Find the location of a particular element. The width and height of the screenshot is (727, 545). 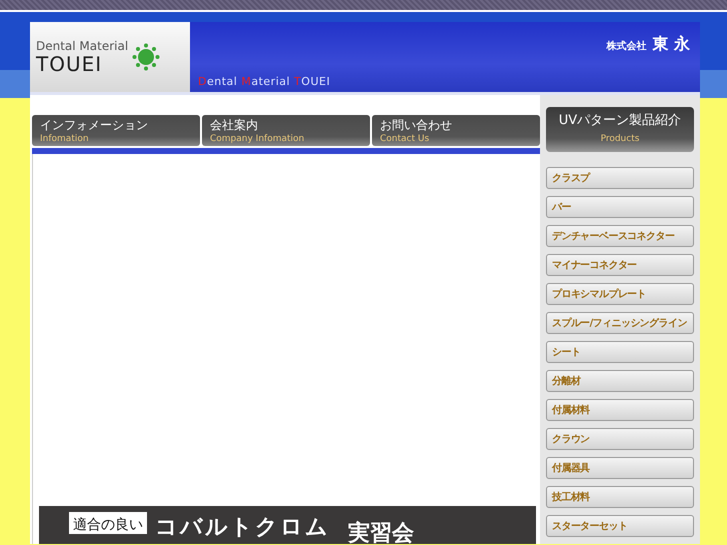

company-prefix: 株式会社 is located at coordinates (626, 46).